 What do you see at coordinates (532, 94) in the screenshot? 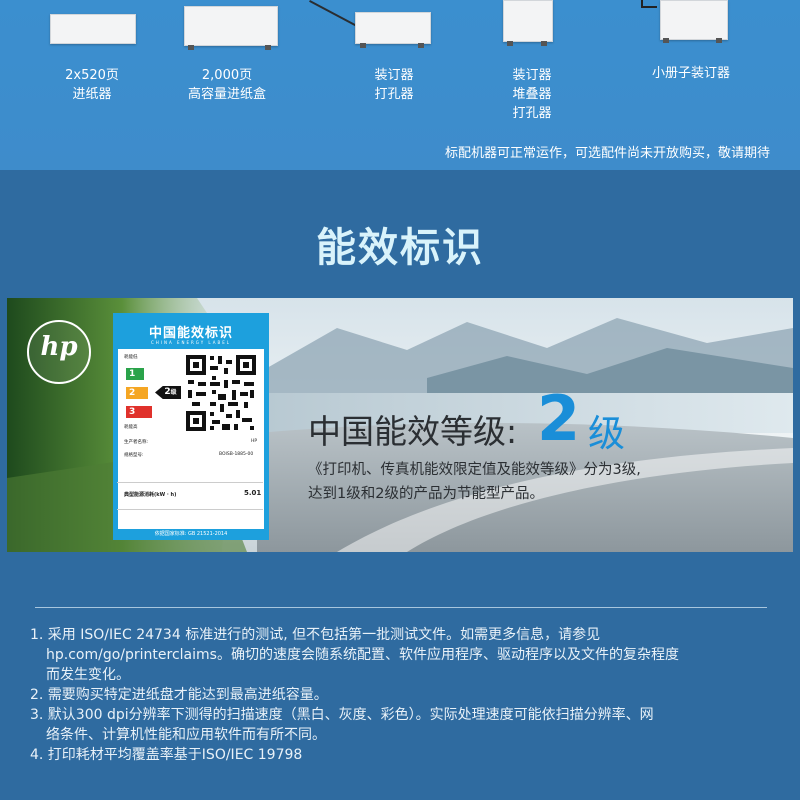
I see `accessory-label-stapler-stacker-puncher: 装订器 堆叠器 打孔器` at bounding box center [532, 94].